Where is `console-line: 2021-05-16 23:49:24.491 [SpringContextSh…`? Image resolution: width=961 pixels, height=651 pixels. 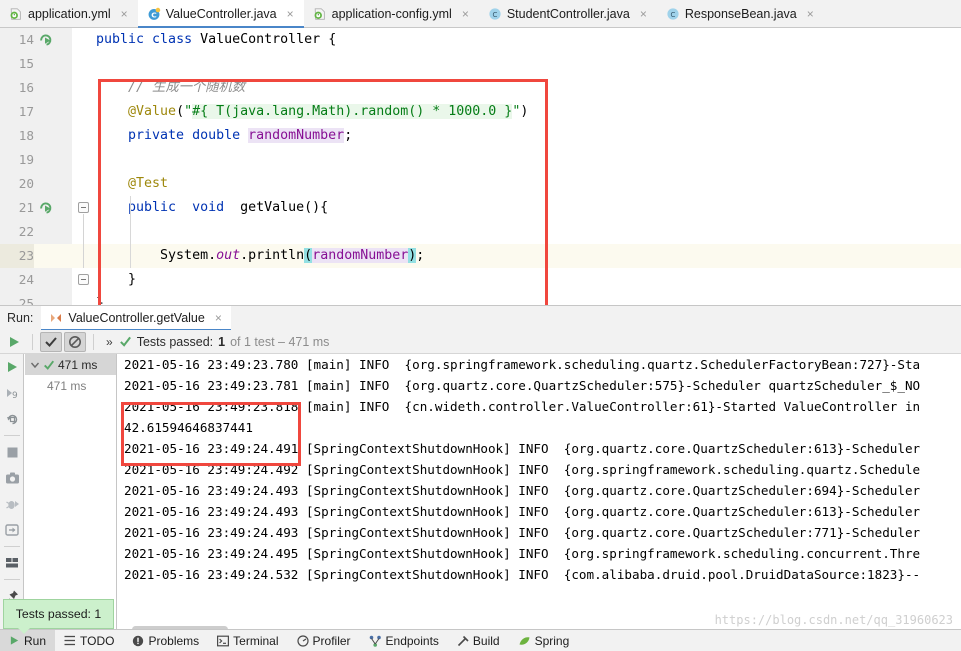 console-line: 2021-05-16 23:49:24.491 [SpringContextSh… is located at coordinates (522, 448).